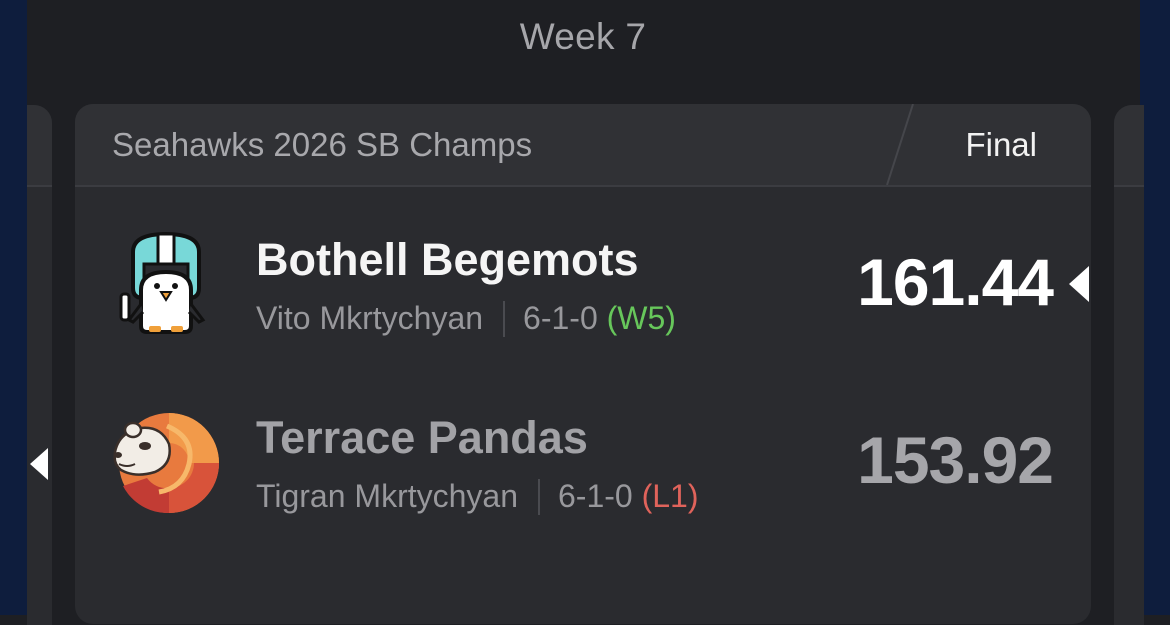 This screenshot has width=1170, height=625. Describe the element at coordinates (1079, 284) in the screenshot. I see `winner-indicator-icon` at that location.